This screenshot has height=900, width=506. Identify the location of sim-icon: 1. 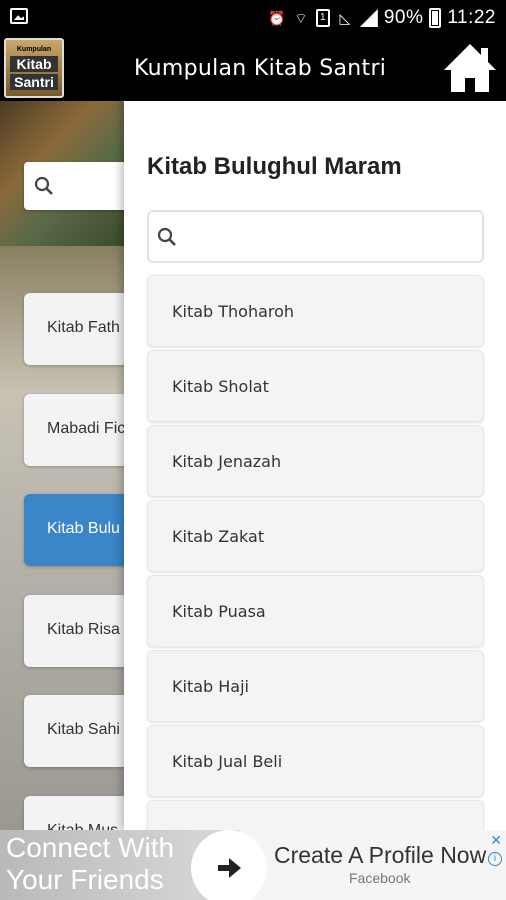
(322, 18).